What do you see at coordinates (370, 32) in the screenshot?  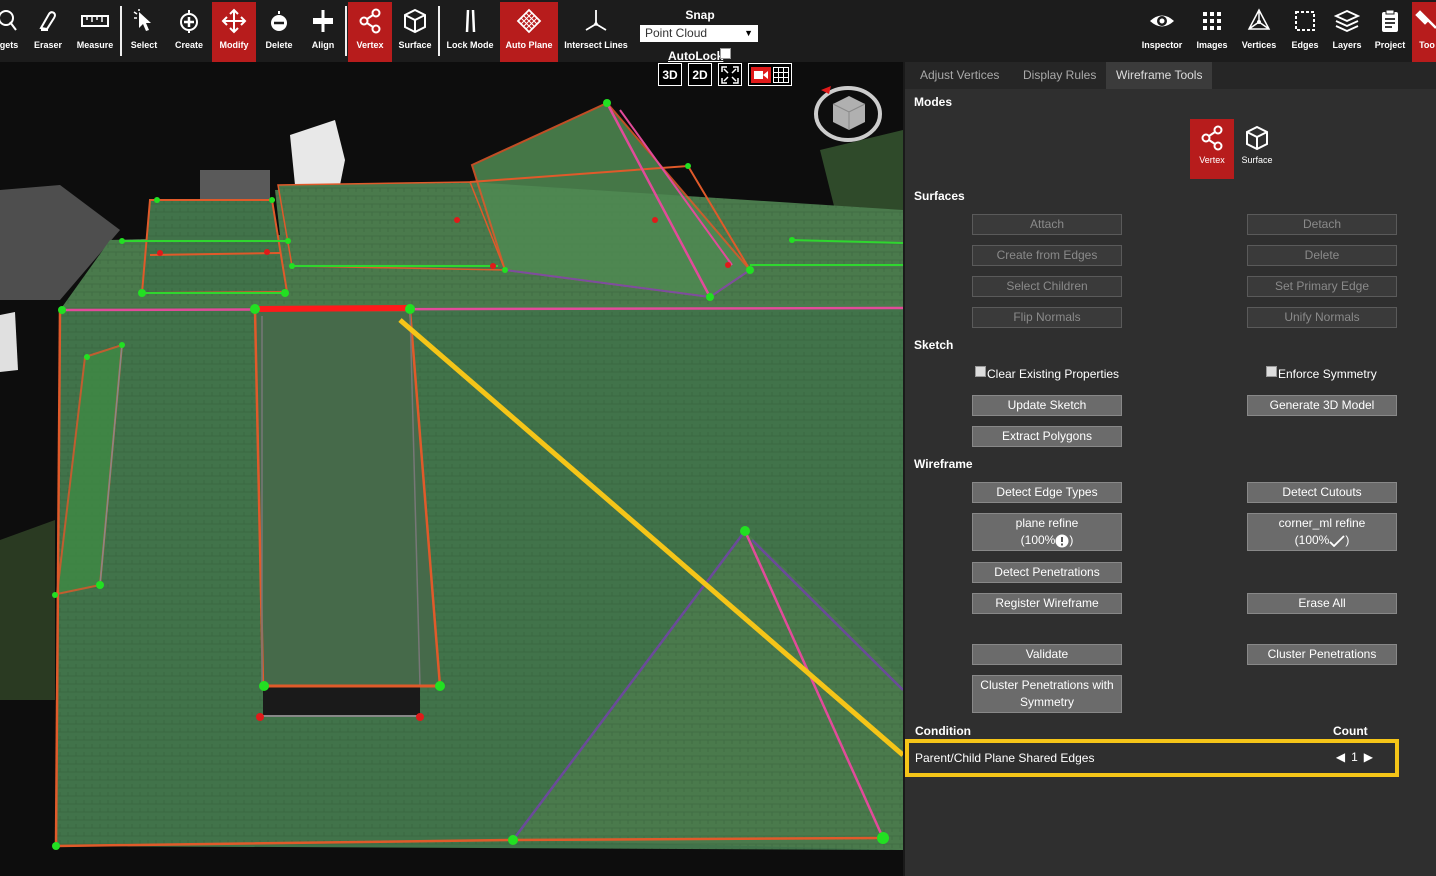 I see `tool-vertex: Vertex` at bounding box center [370, 32].